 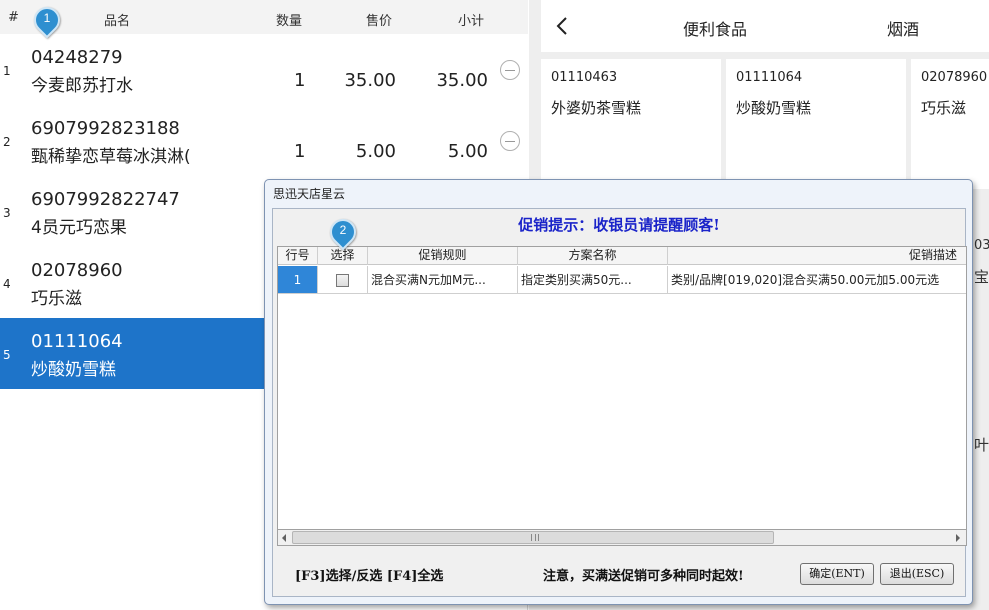 What do you see at coordinates (817, 256) in the screenshot?
I see `grid-header-description: 促销描述` at bounding box center [817, 256].